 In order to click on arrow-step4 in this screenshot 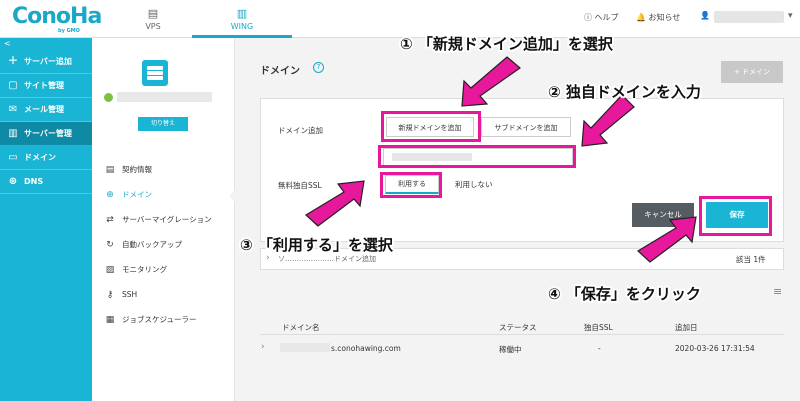, I will do `click(667, 239)`.